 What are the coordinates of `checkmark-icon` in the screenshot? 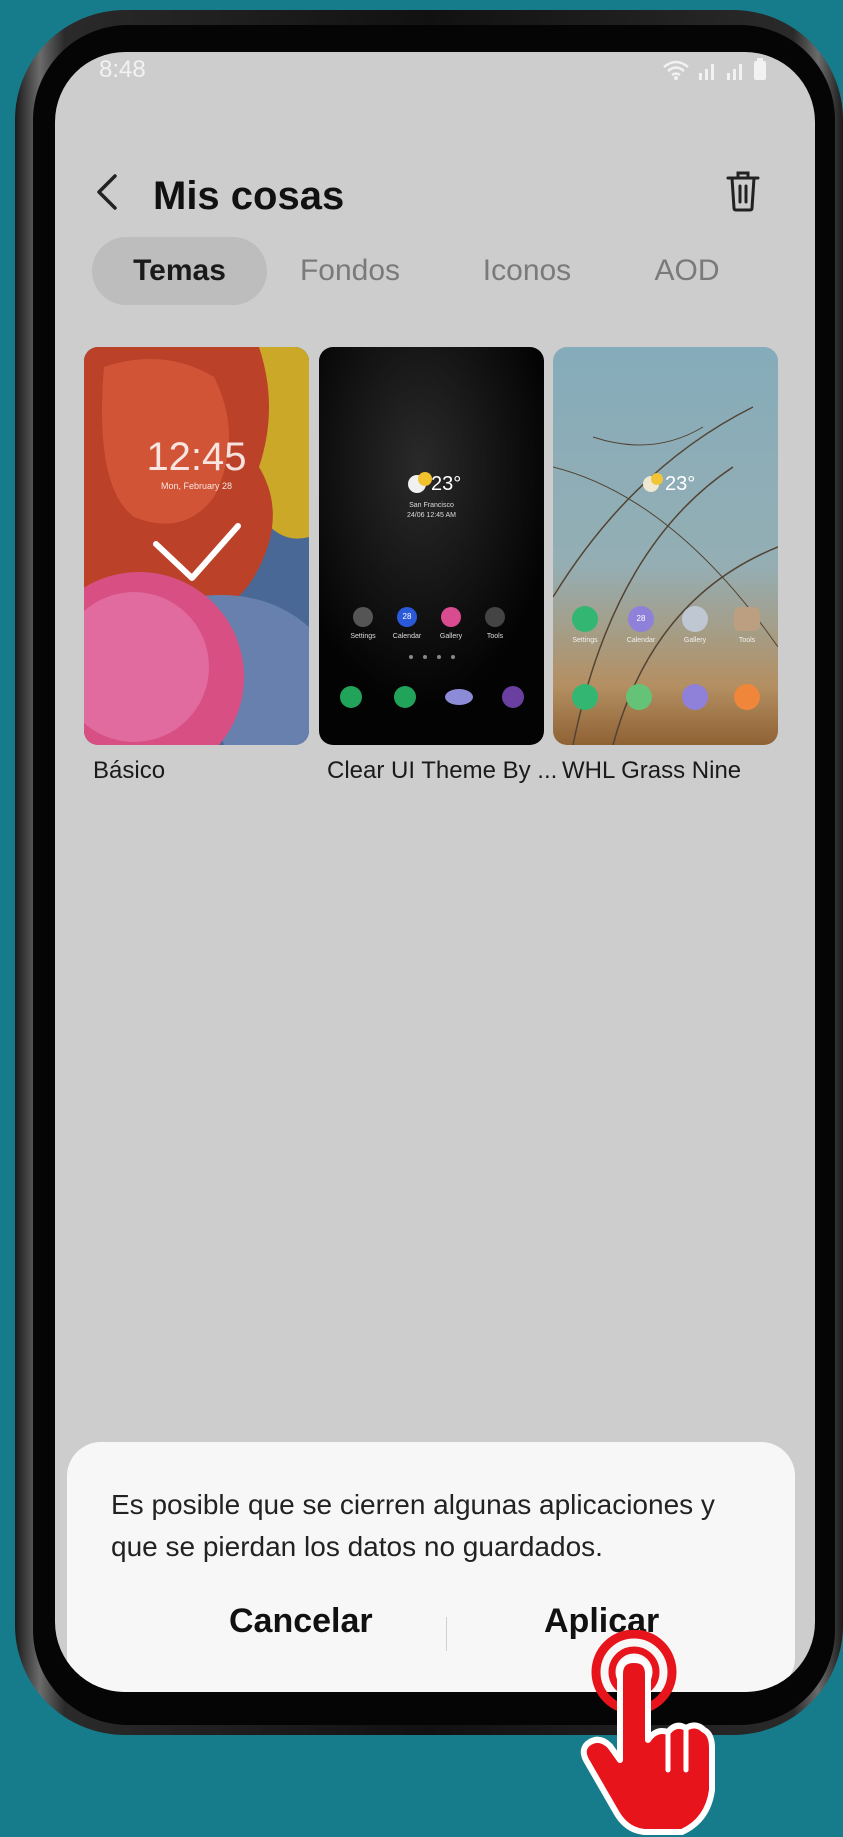 It's located at (197, 552).